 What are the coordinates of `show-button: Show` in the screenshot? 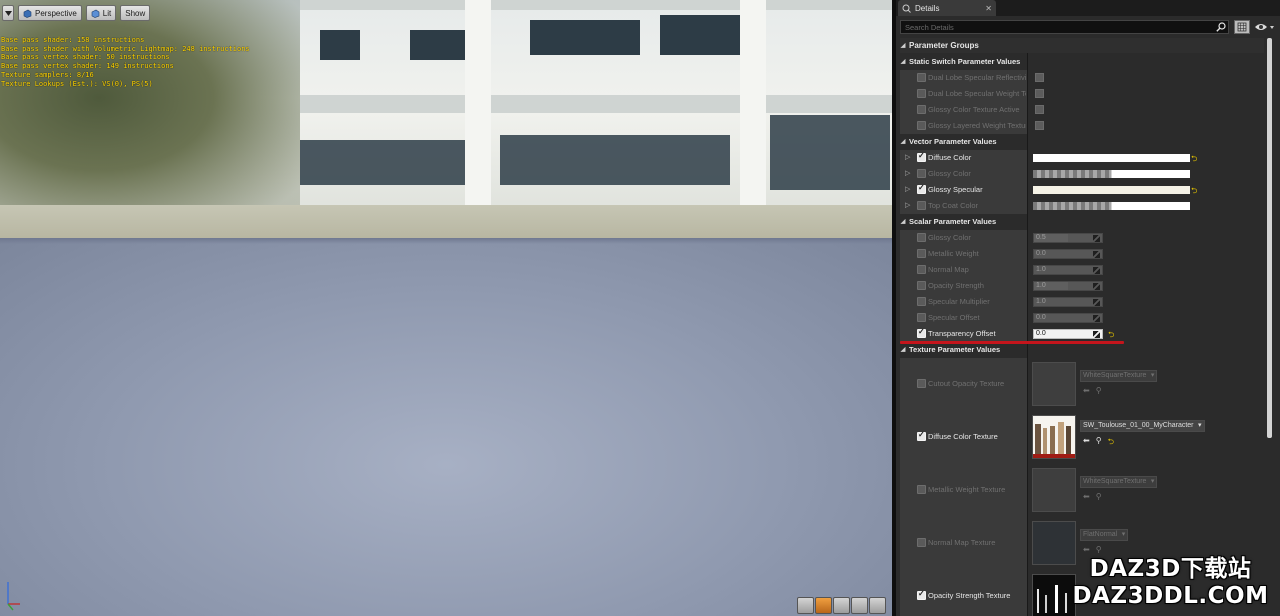 It's located at (135, 13).